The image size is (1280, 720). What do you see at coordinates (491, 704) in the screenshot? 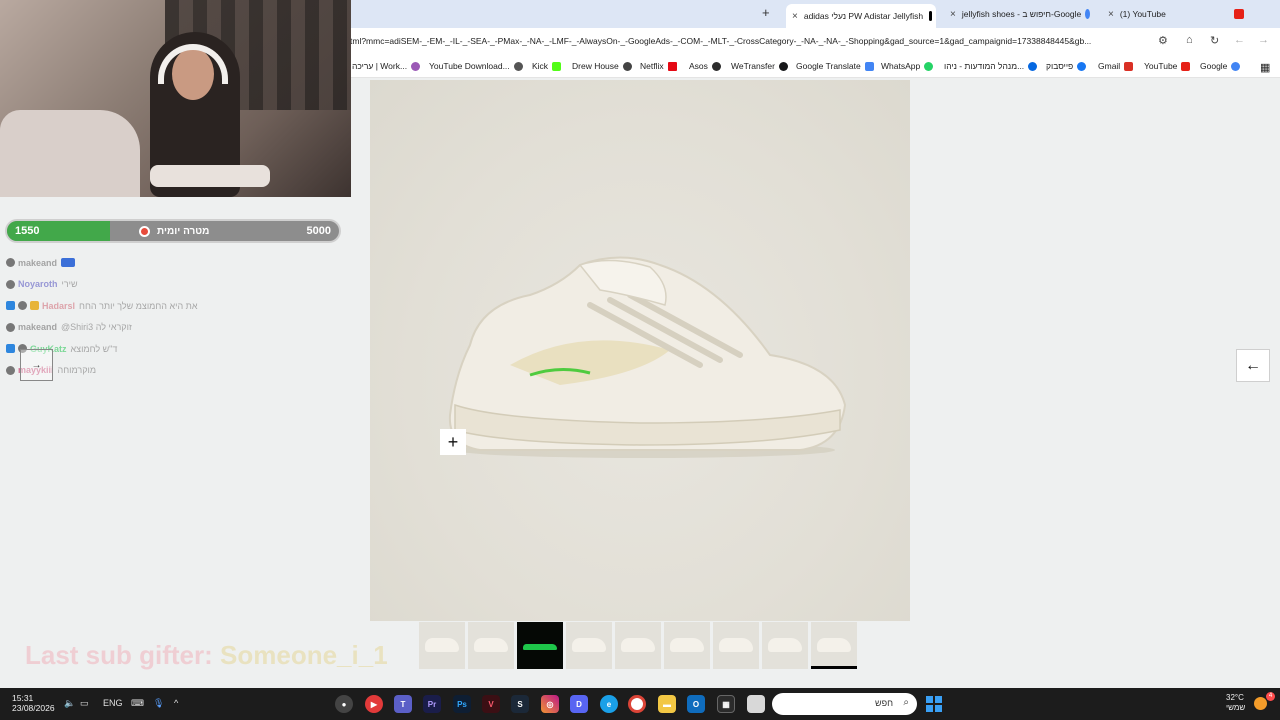
I see `capcut-icon: V` at bounding box center [491, 704].